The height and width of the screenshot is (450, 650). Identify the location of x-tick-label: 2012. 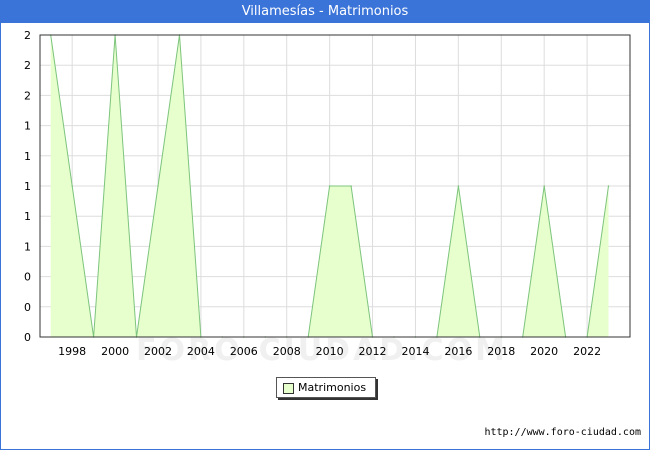
(373, 351).